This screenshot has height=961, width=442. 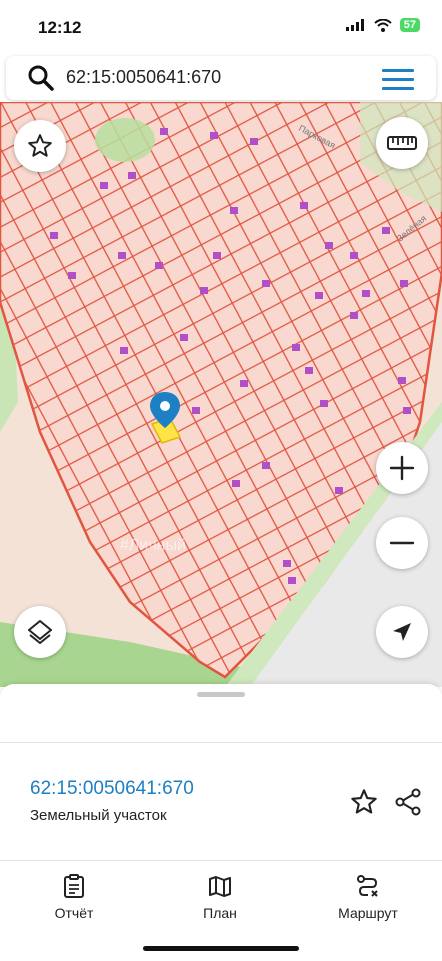 I want to click on plus-icon, so click(x=402, y=468).